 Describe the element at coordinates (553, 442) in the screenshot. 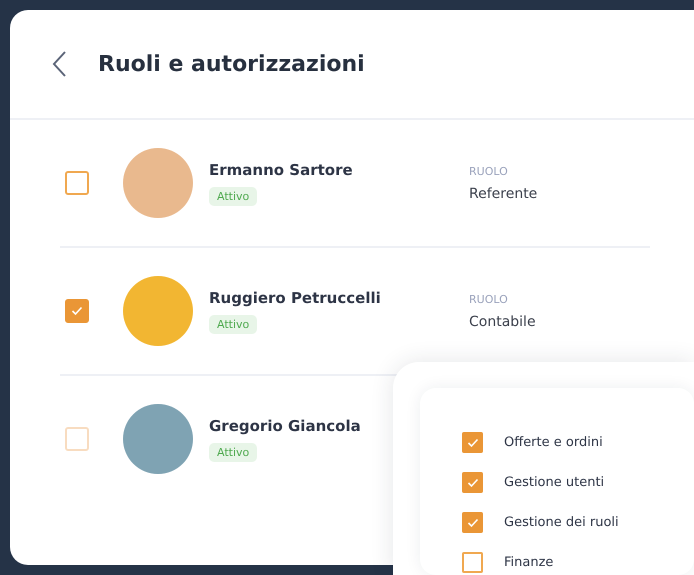

I see `permission-label: Offerte e ordini` at that location.